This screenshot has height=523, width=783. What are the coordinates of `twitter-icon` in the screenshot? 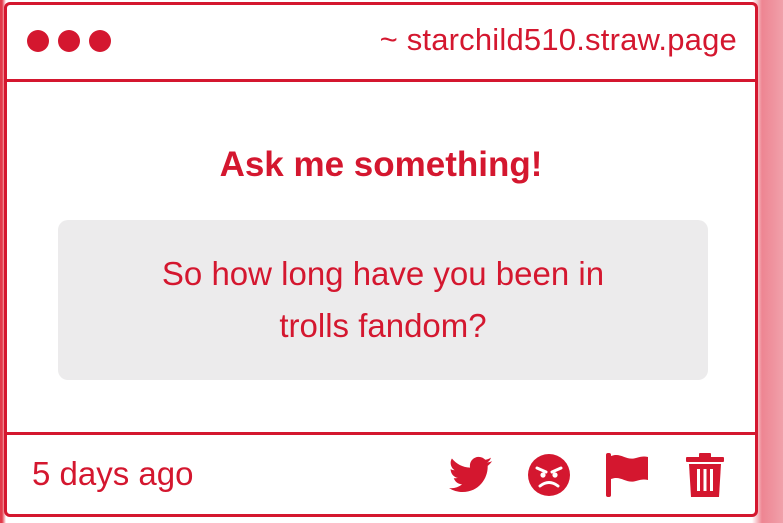 It's located at (471, 474).